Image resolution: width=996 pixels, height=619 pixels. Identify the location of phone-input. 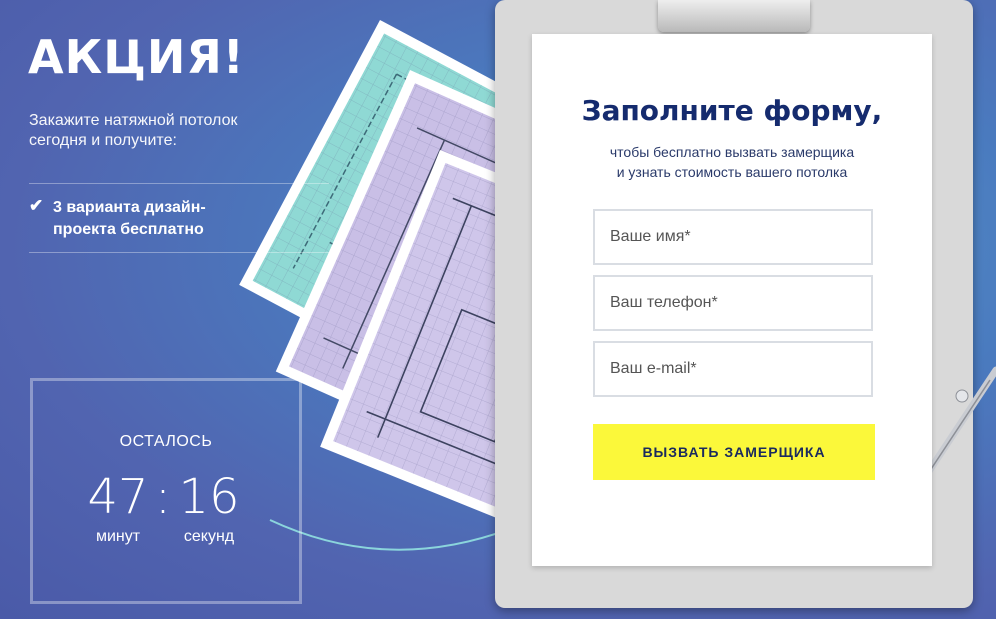
(733, 303).